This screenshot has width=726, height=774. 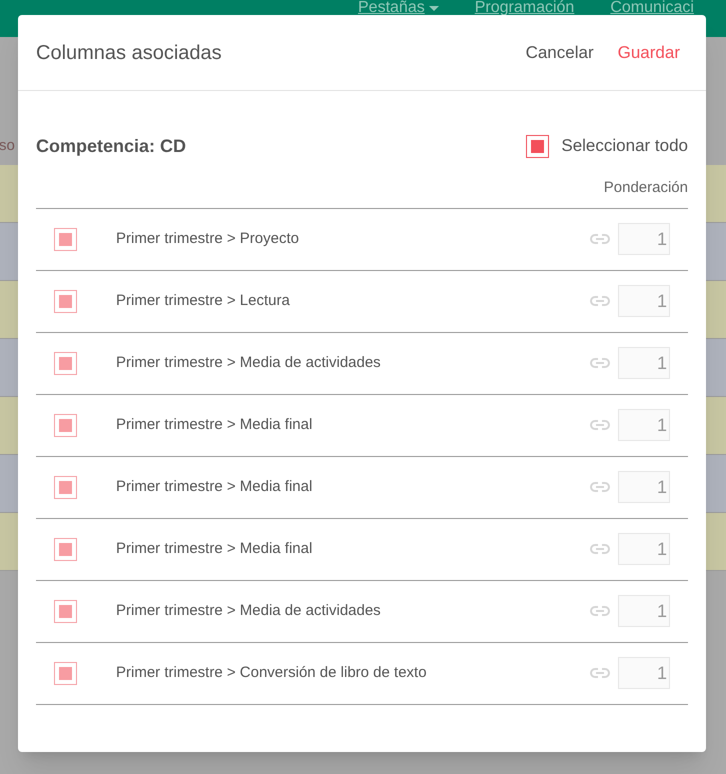 I want to click on column-label: Primer trimestre > Lectura, so click(x=203, y=300).